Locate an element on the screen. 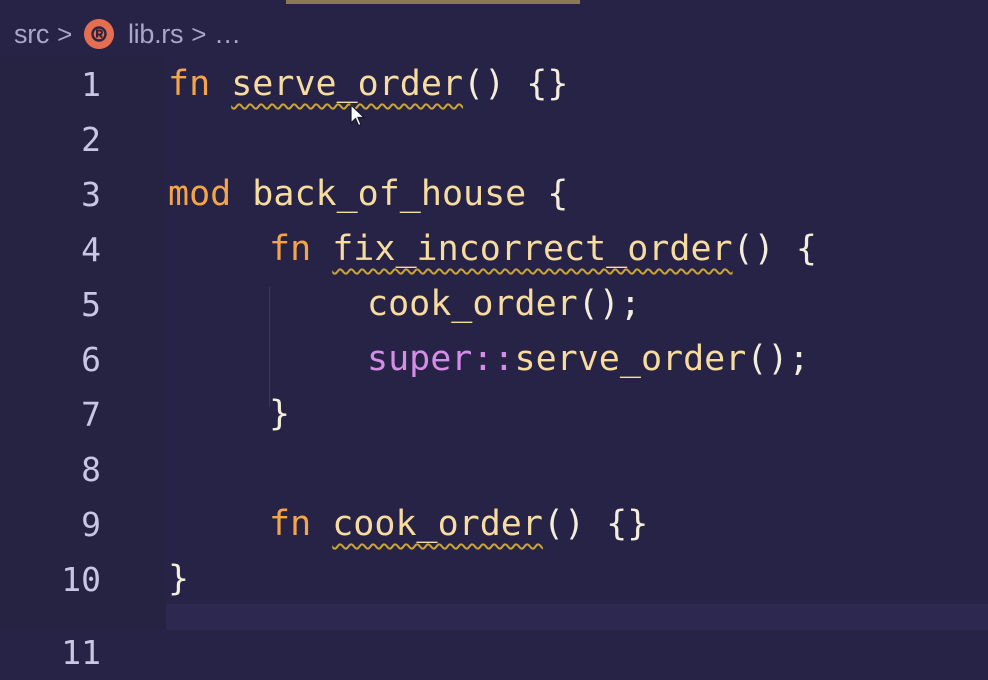  function-name: fix_incorrect_order is located at coordinates (532, 249).